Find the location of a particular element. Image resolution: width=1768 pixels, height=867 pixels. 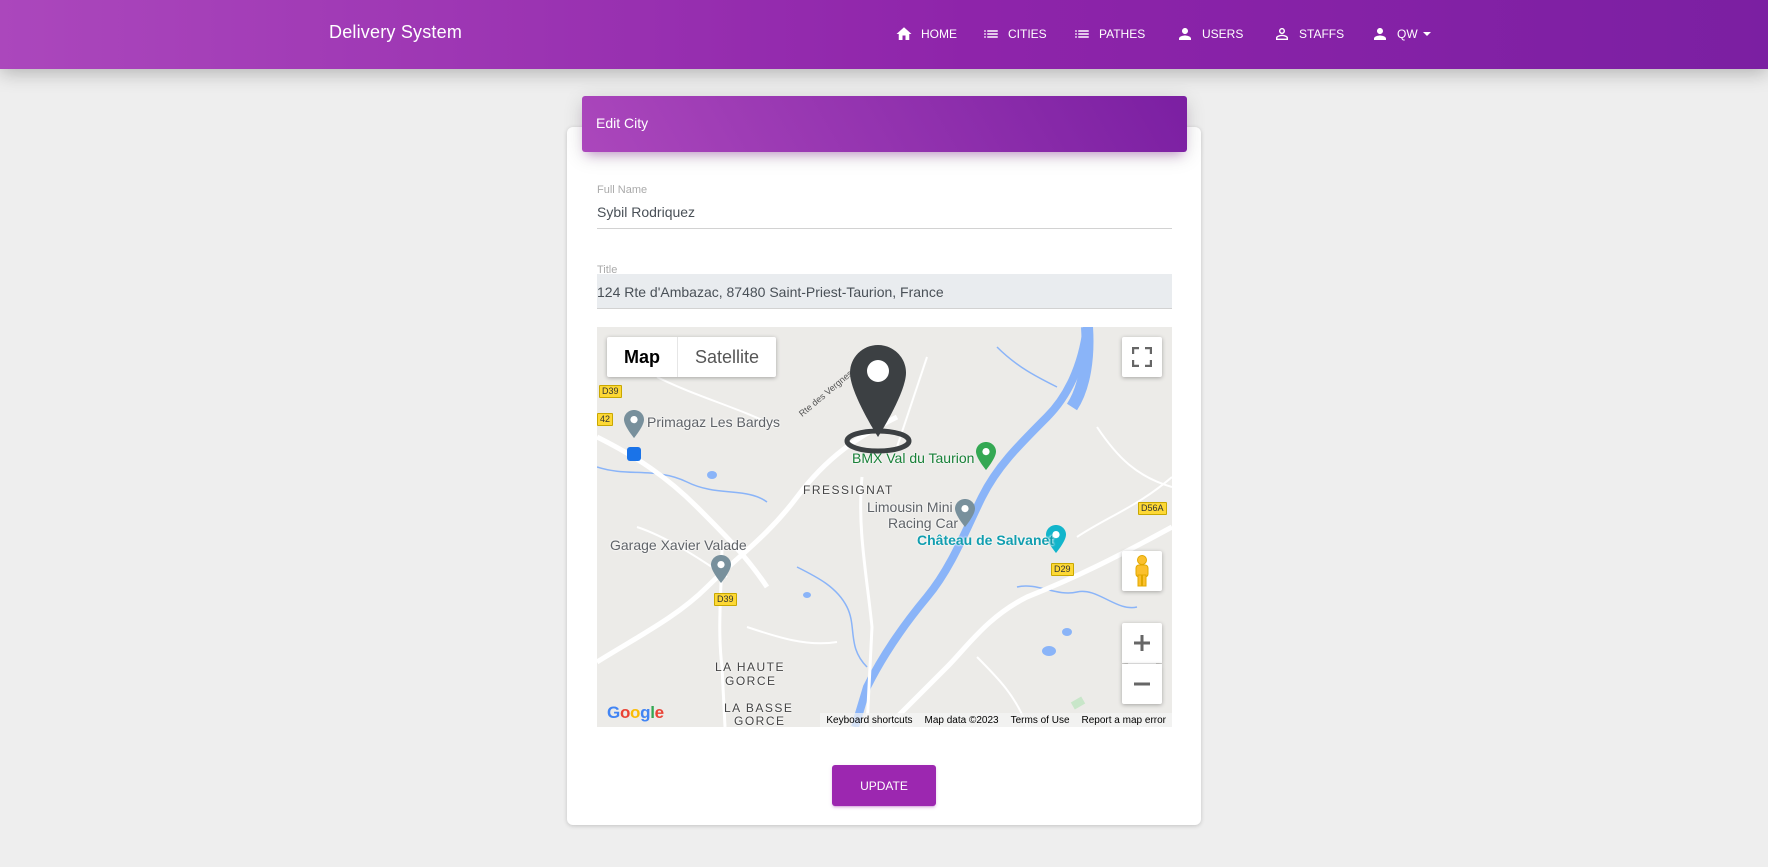

place-gorce: GORCE is located at coordinates (751, 681).